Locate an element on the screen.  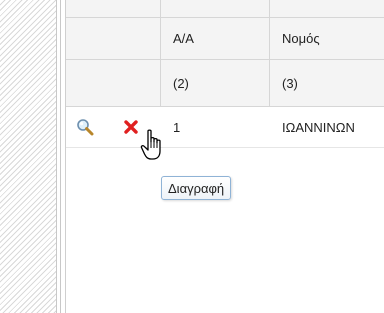
header-row-numbers: (2) (3) is located at coordinates (225, 83).